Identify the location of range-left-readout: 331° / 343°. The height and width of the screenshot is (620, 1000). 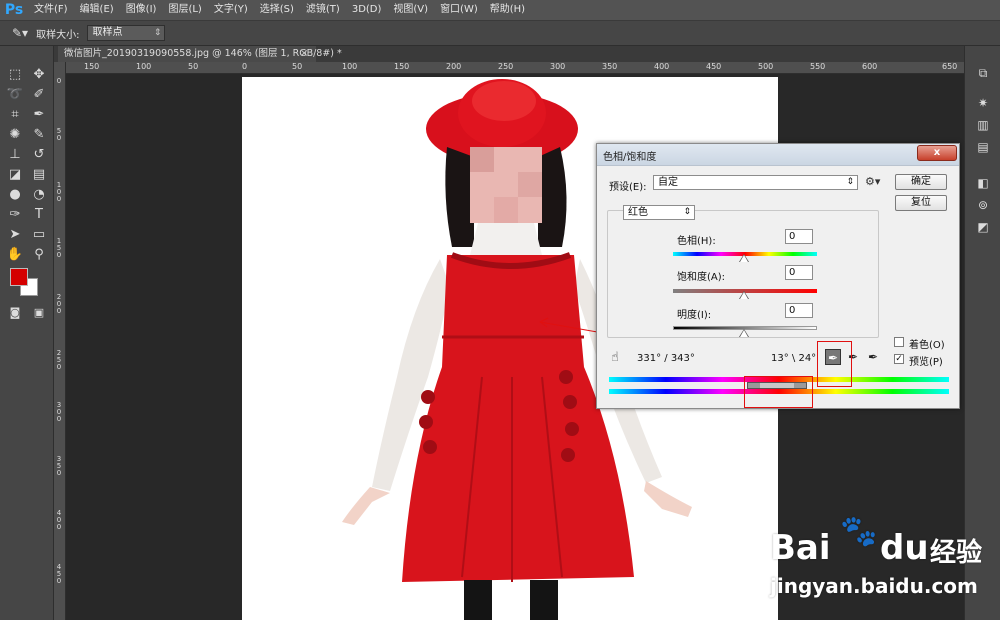
(666, 358).